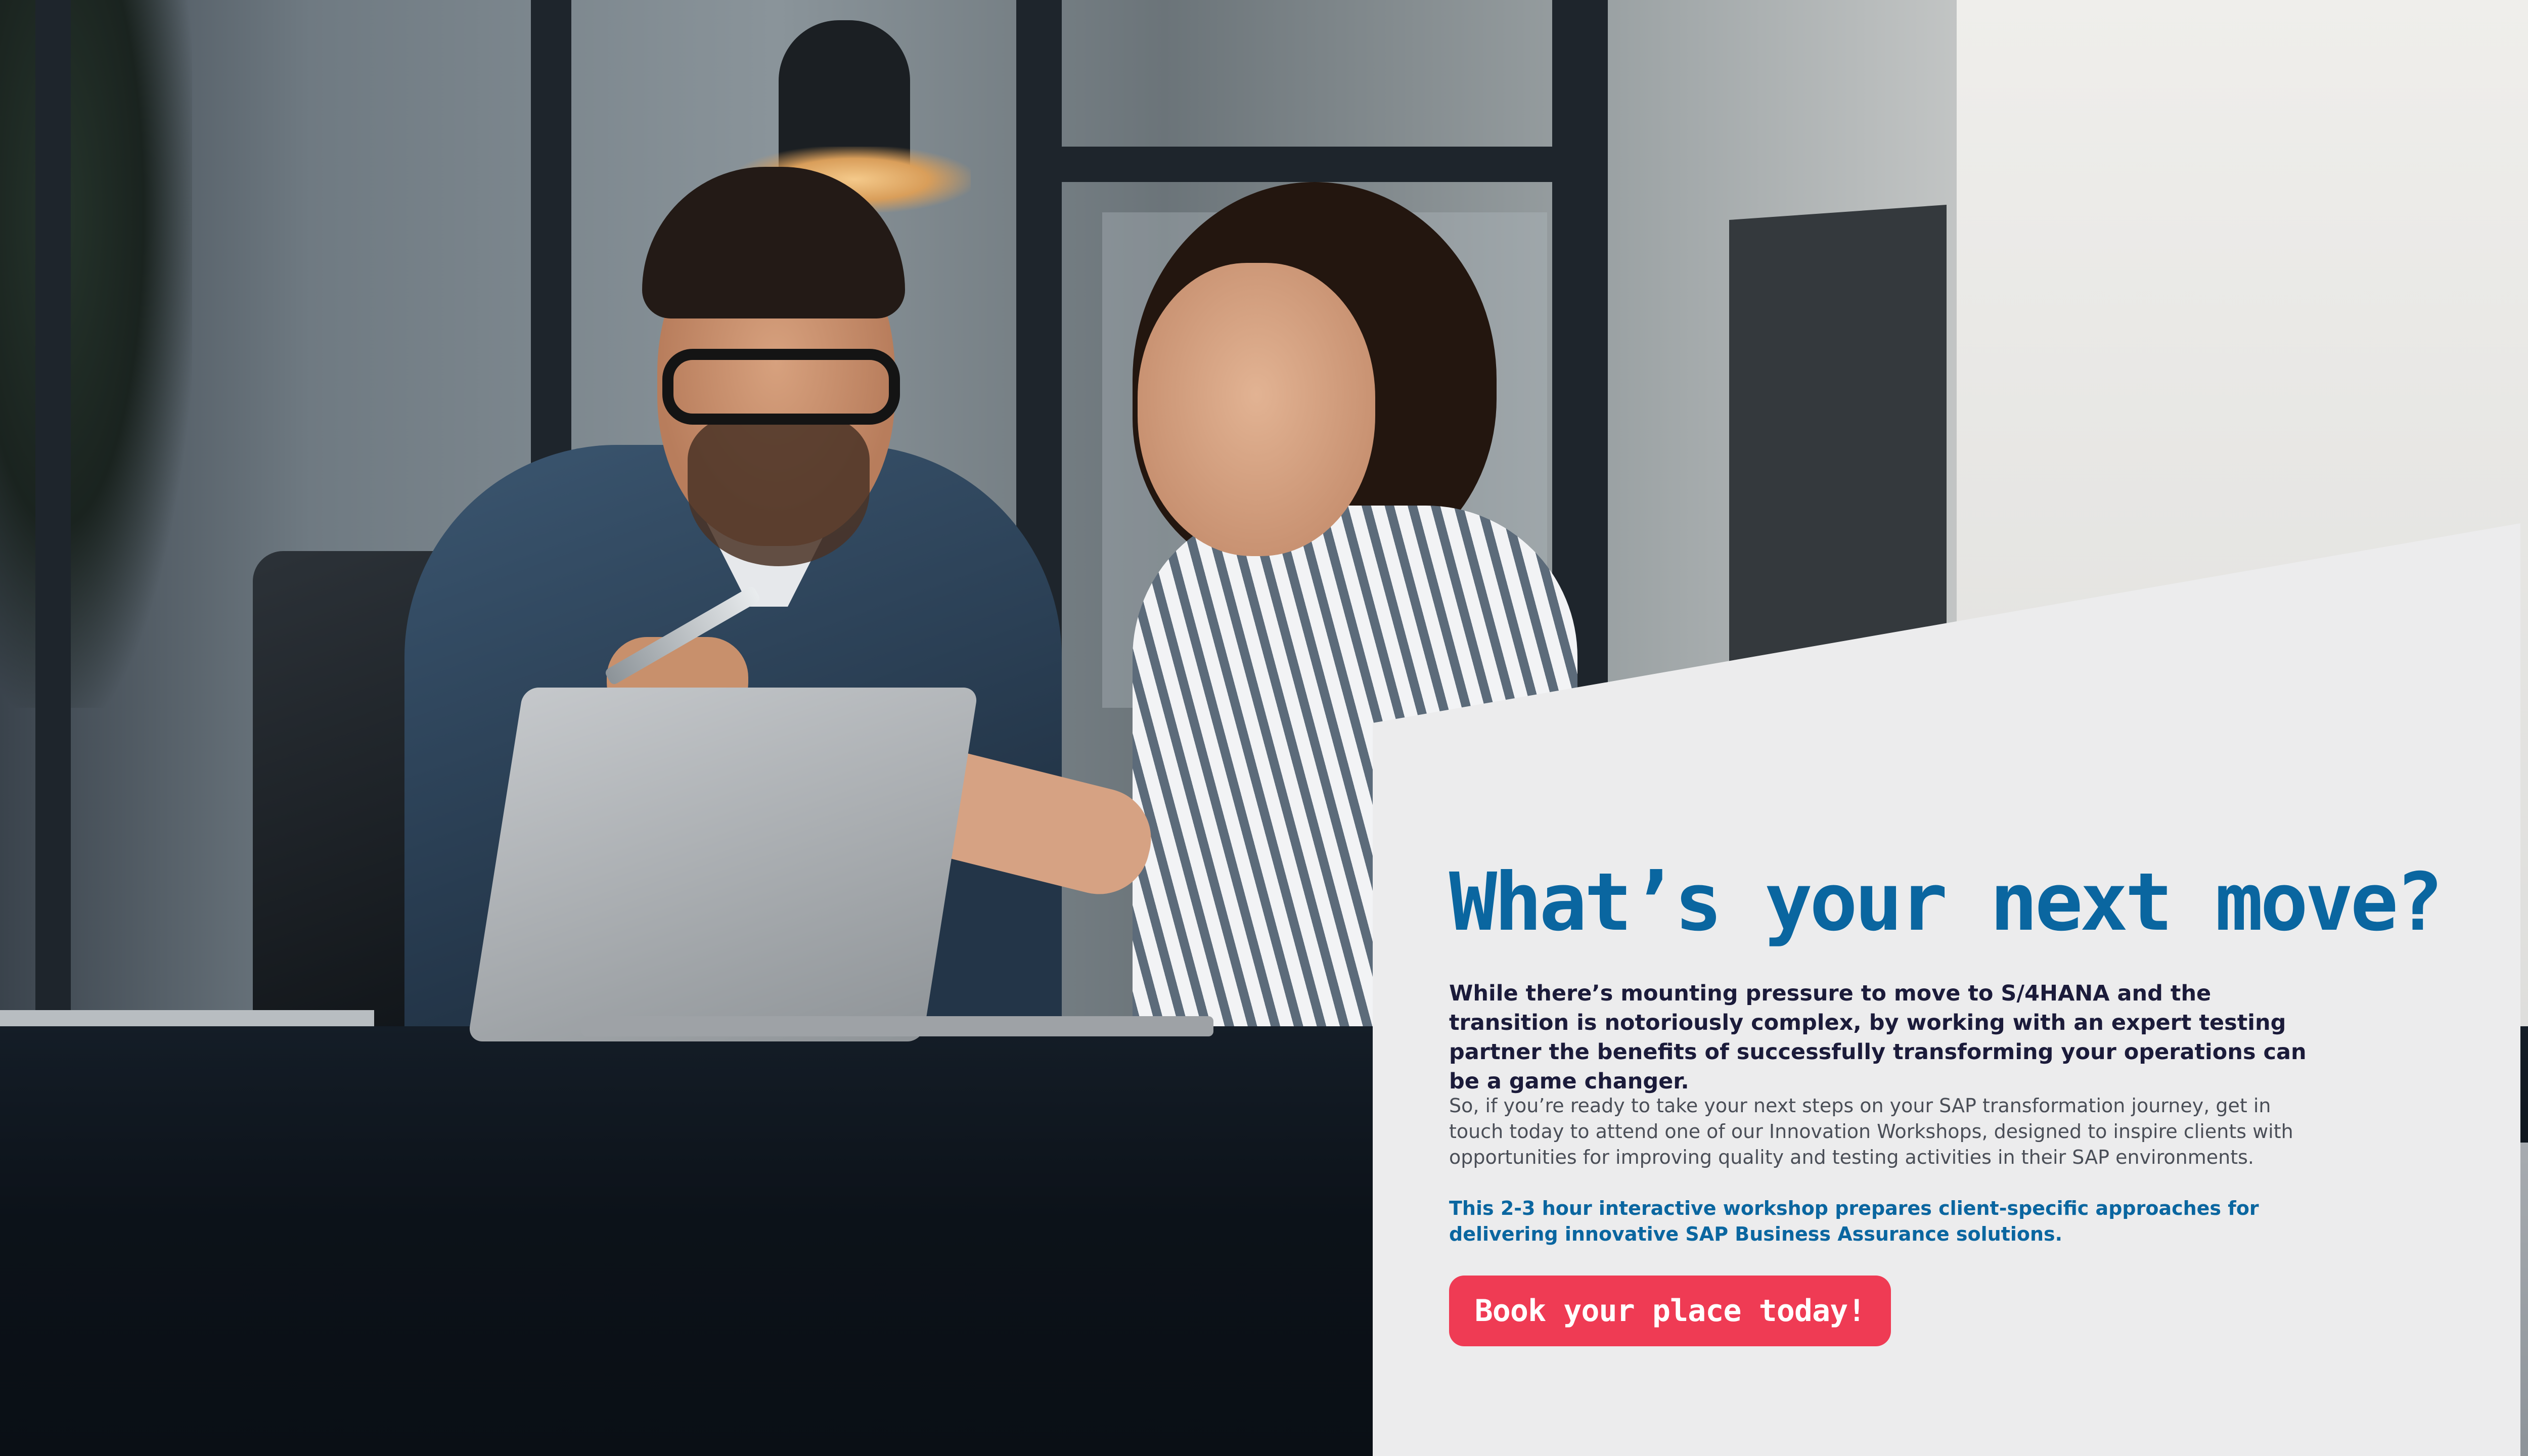  What do you see at coordinates (1670, 1311) in the screenshot?
I see `book-place-button: Book your place today!` at bounding box center [1670, 1311].